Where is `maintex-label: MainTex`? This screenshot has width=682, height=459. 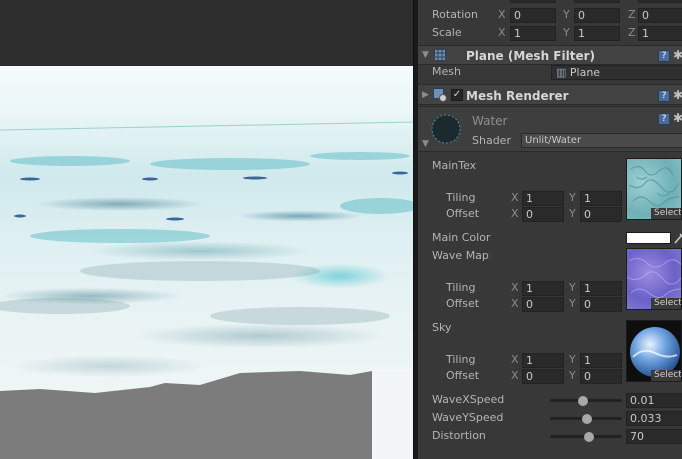
maintex-label: MainTex is located at coordinates (454, 165).